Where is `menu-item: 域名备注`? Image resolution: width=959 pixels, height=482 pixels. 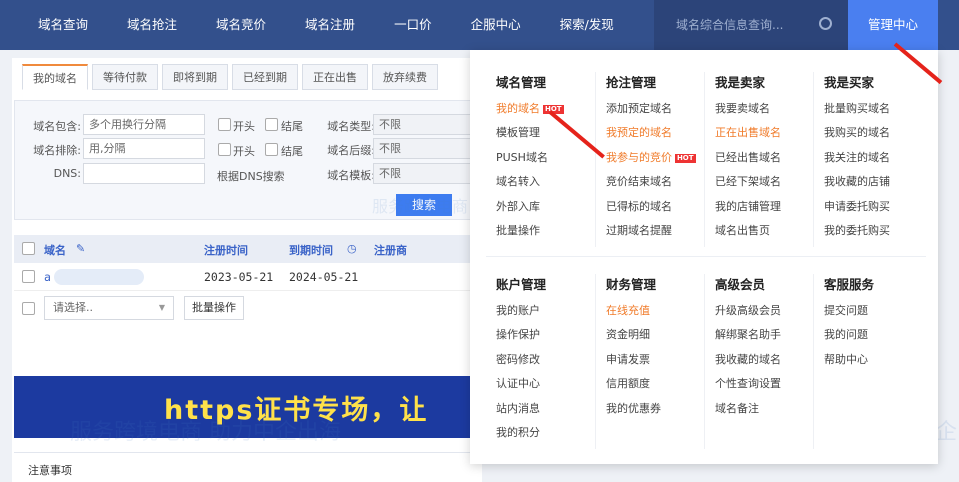 menu-item: 域名备注 is located at coordinates (764, 413).